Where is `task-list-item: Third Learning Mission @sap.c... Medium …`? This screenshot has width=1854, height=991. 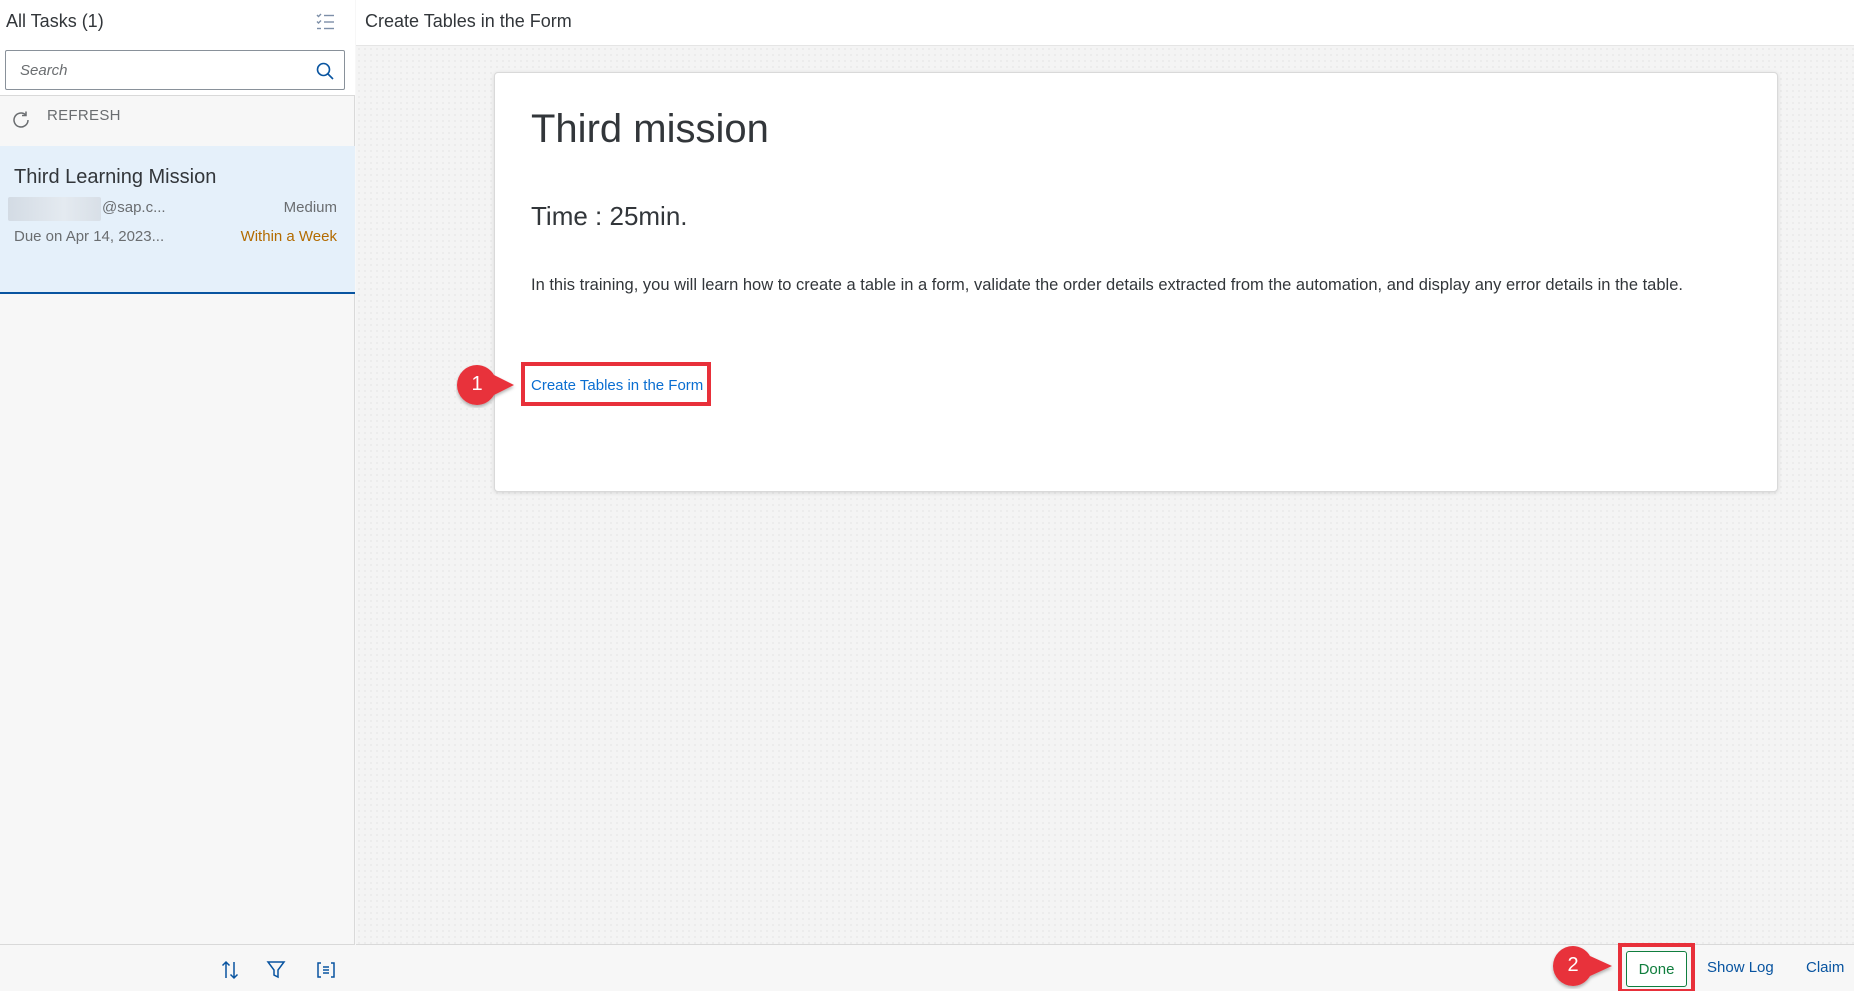
task-list-item: Third Learning Mission @sap.c... Medium … is located at coordinates (177, 220).